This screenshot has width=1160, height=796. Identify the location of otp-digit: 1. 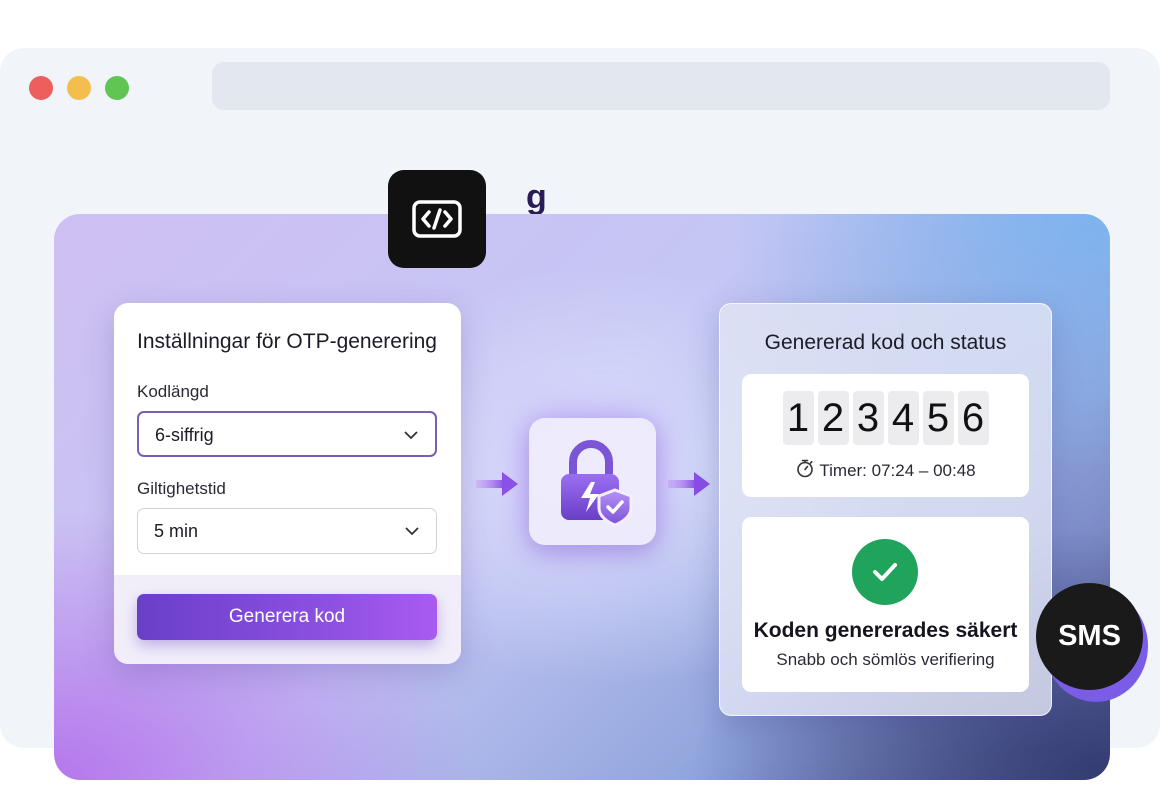
(798, 418).